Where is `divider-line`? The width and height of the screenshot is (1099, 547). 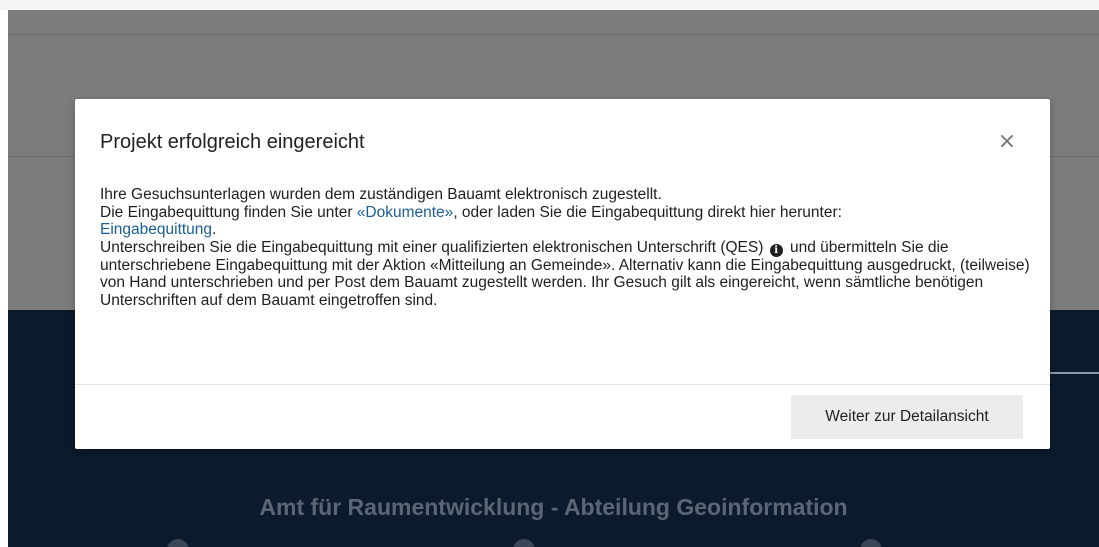 divider-line is located at coordinates (553, 34).